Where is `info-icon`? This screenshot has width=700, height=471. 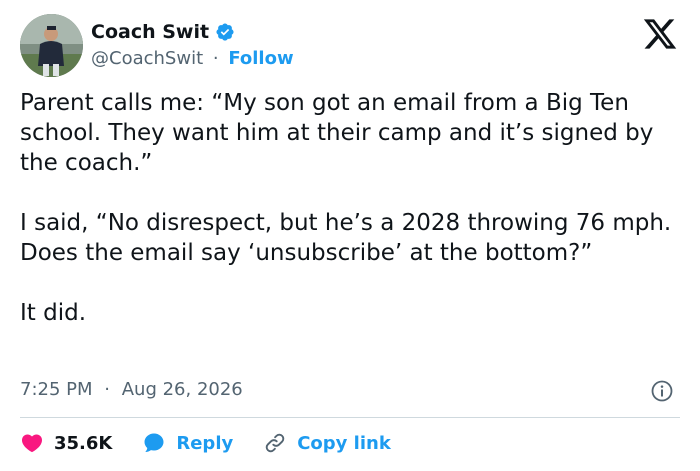
info-icon is located at coordinates (662, 391).